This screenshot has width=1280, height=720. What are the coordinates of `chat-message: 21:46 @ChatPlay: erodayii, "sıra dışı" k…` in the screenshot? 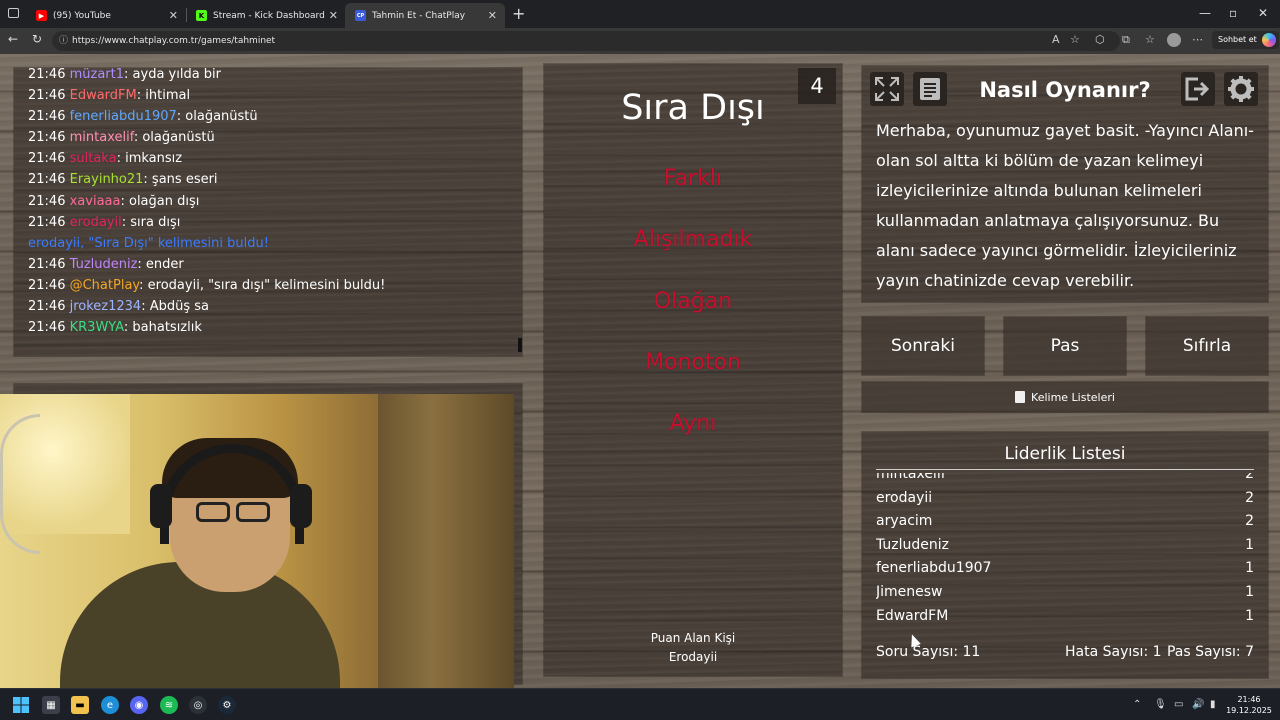 It's located at (273, 285).